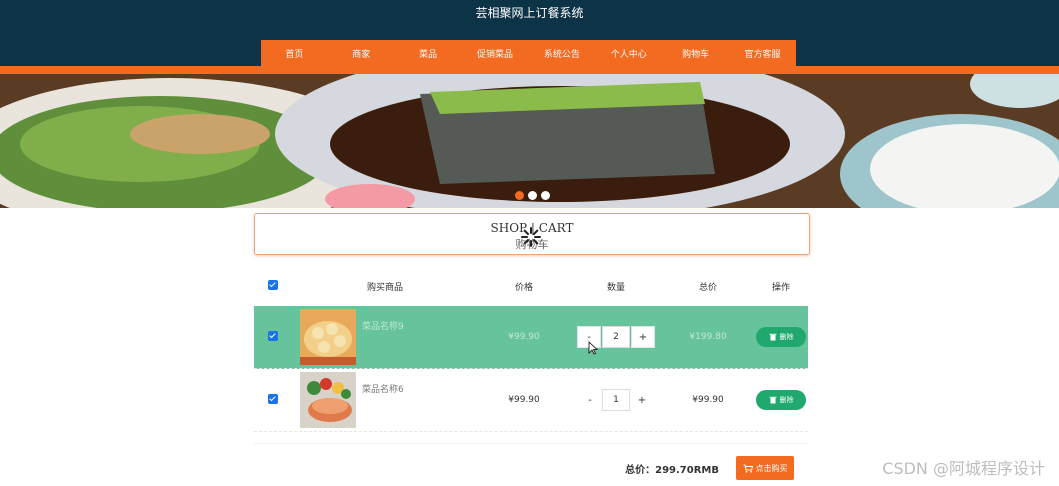  I want to click on nav-item-cart: 购物车, so click(695, 53).